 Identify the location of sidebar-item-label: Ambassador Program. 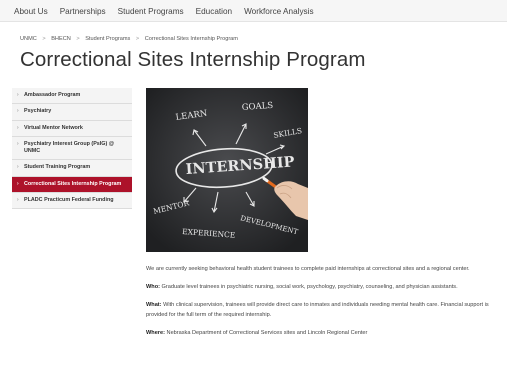
(52, 95).